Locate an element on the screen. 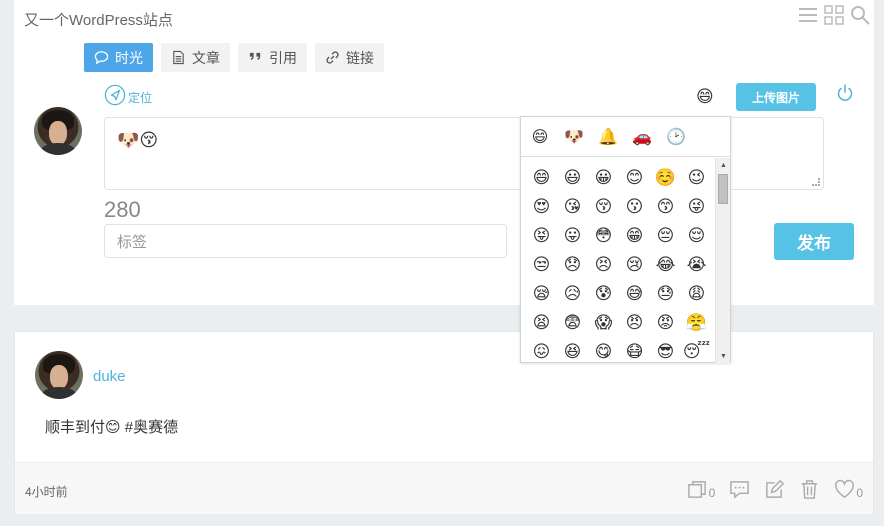 The height and width of the screenshot is (526, 884). top-toolbar is located at coordinates (834, 15).